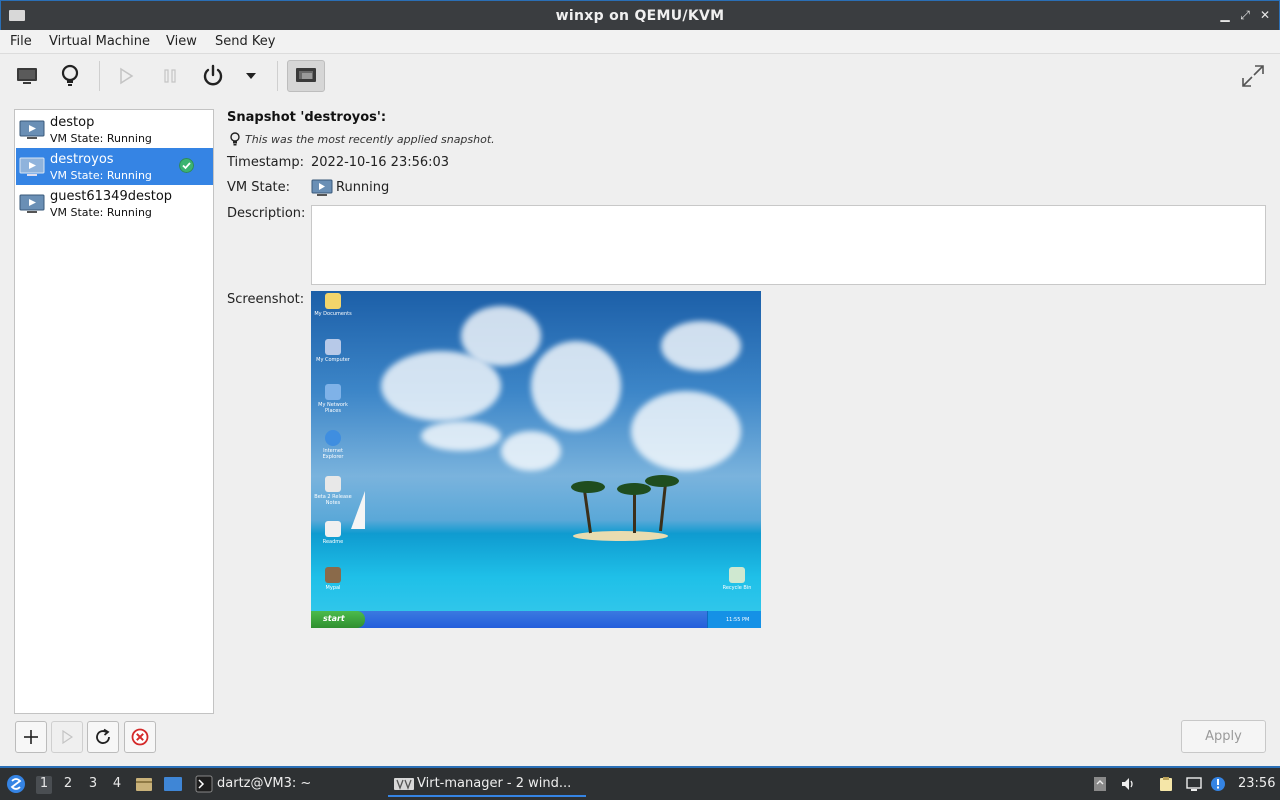  Describe the element at coordinates (99, 41) in the screenshot. I see `menu-virtual-machine: Virtual Machine` at that location.